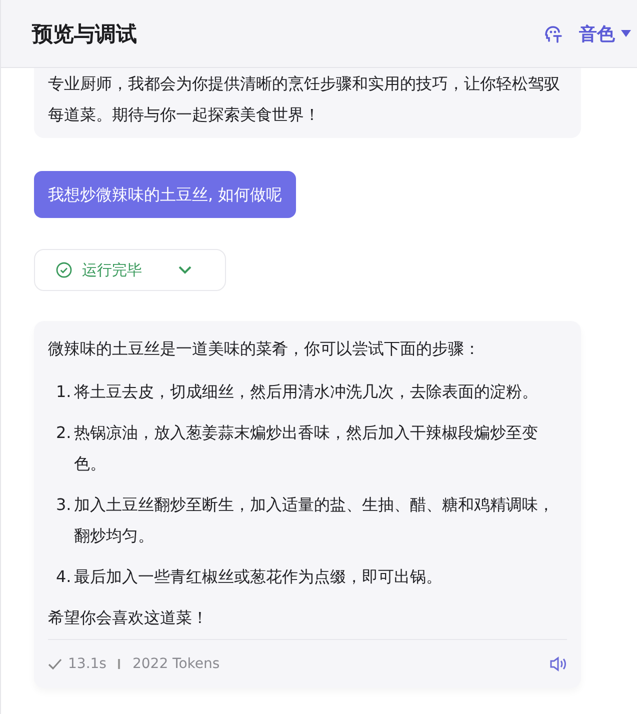 The image size is (637, 714). Describe the element at coordinates (64, 433) in the screenshot. I see `step-number: 2.` at that location.